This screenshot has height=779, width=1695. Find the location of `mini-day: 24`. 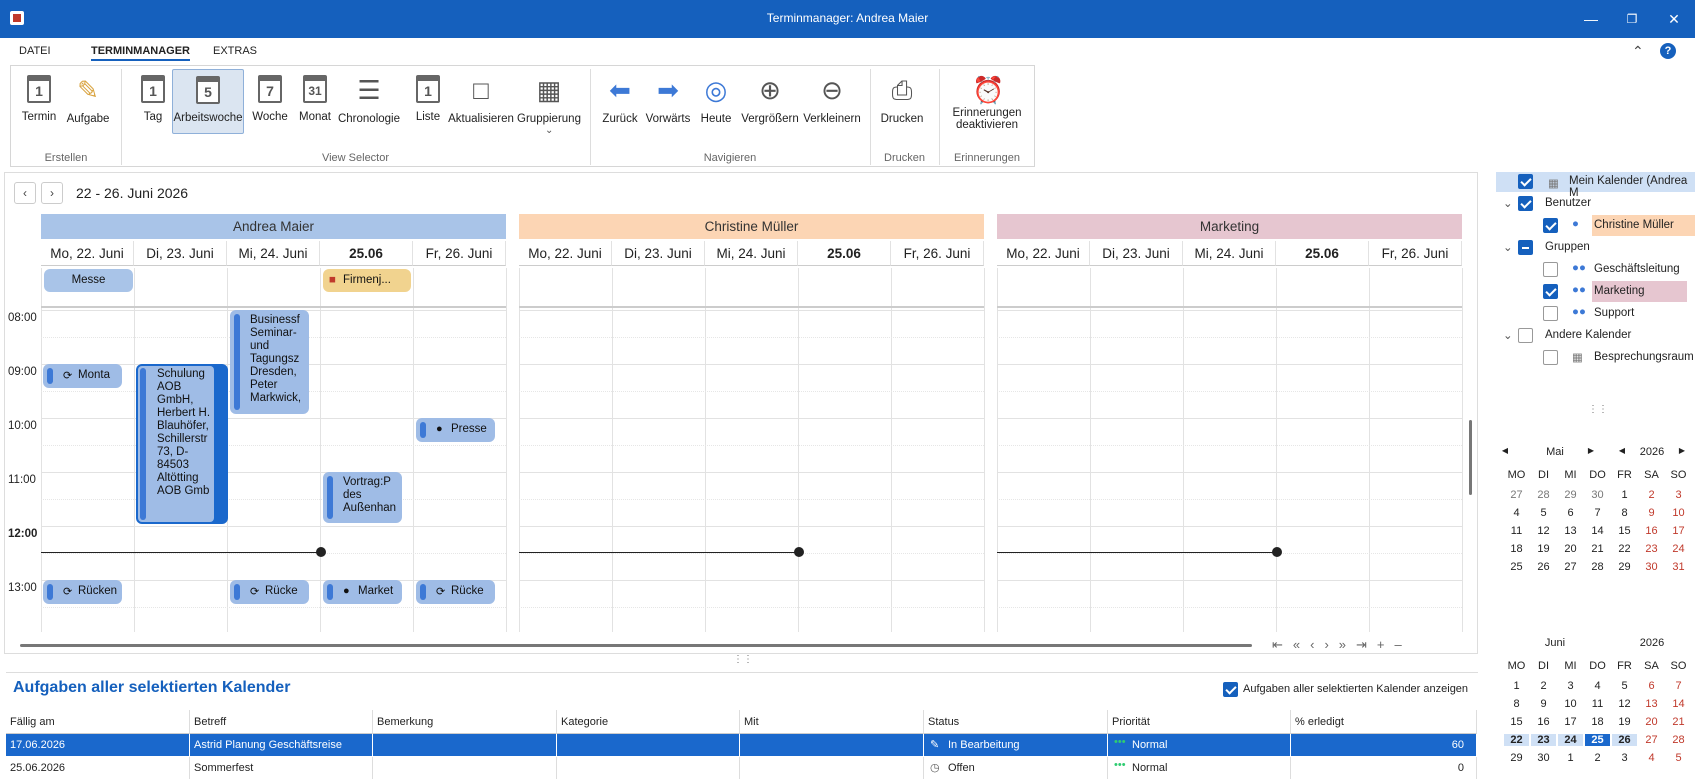

mini-day: 24 is located at coordinates (1570, 740).